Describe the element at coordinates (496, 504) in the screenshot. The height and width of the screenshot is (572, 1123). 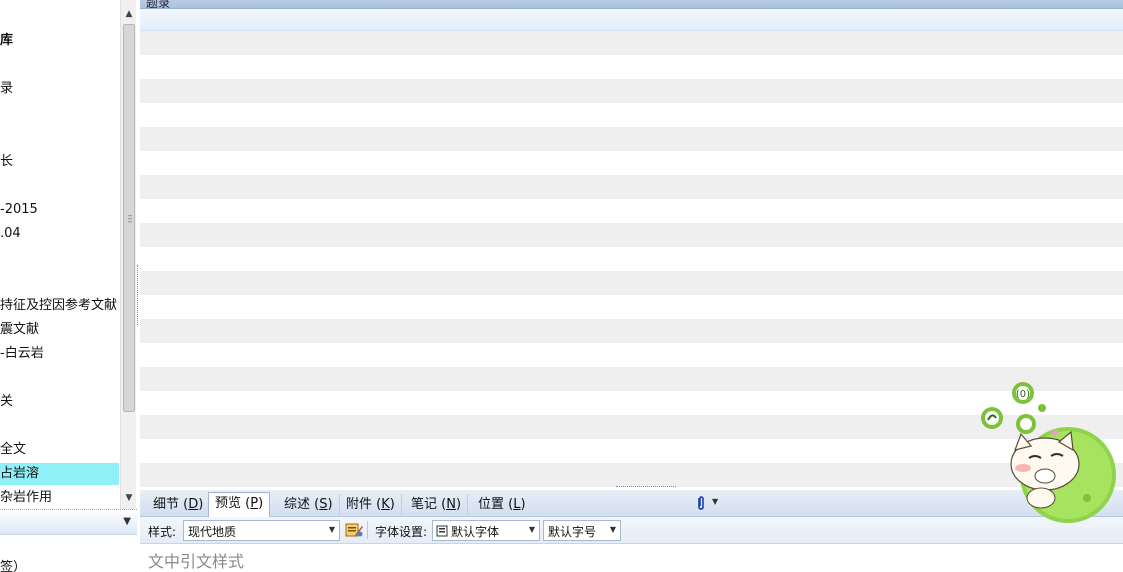
I see `tab-label: 位置 (` at that location.